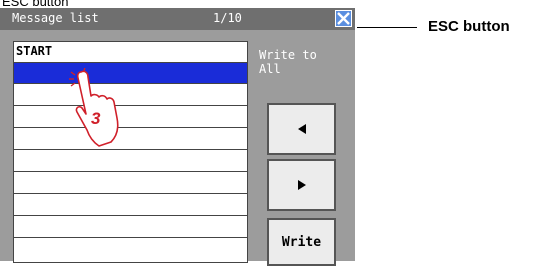 The width and height of the screenshot is (546, 266). What do you see at coordinates (177, 19) in the screenshot?
I see `title-bar: Message list 1/10` at bounding box center [177, 19].